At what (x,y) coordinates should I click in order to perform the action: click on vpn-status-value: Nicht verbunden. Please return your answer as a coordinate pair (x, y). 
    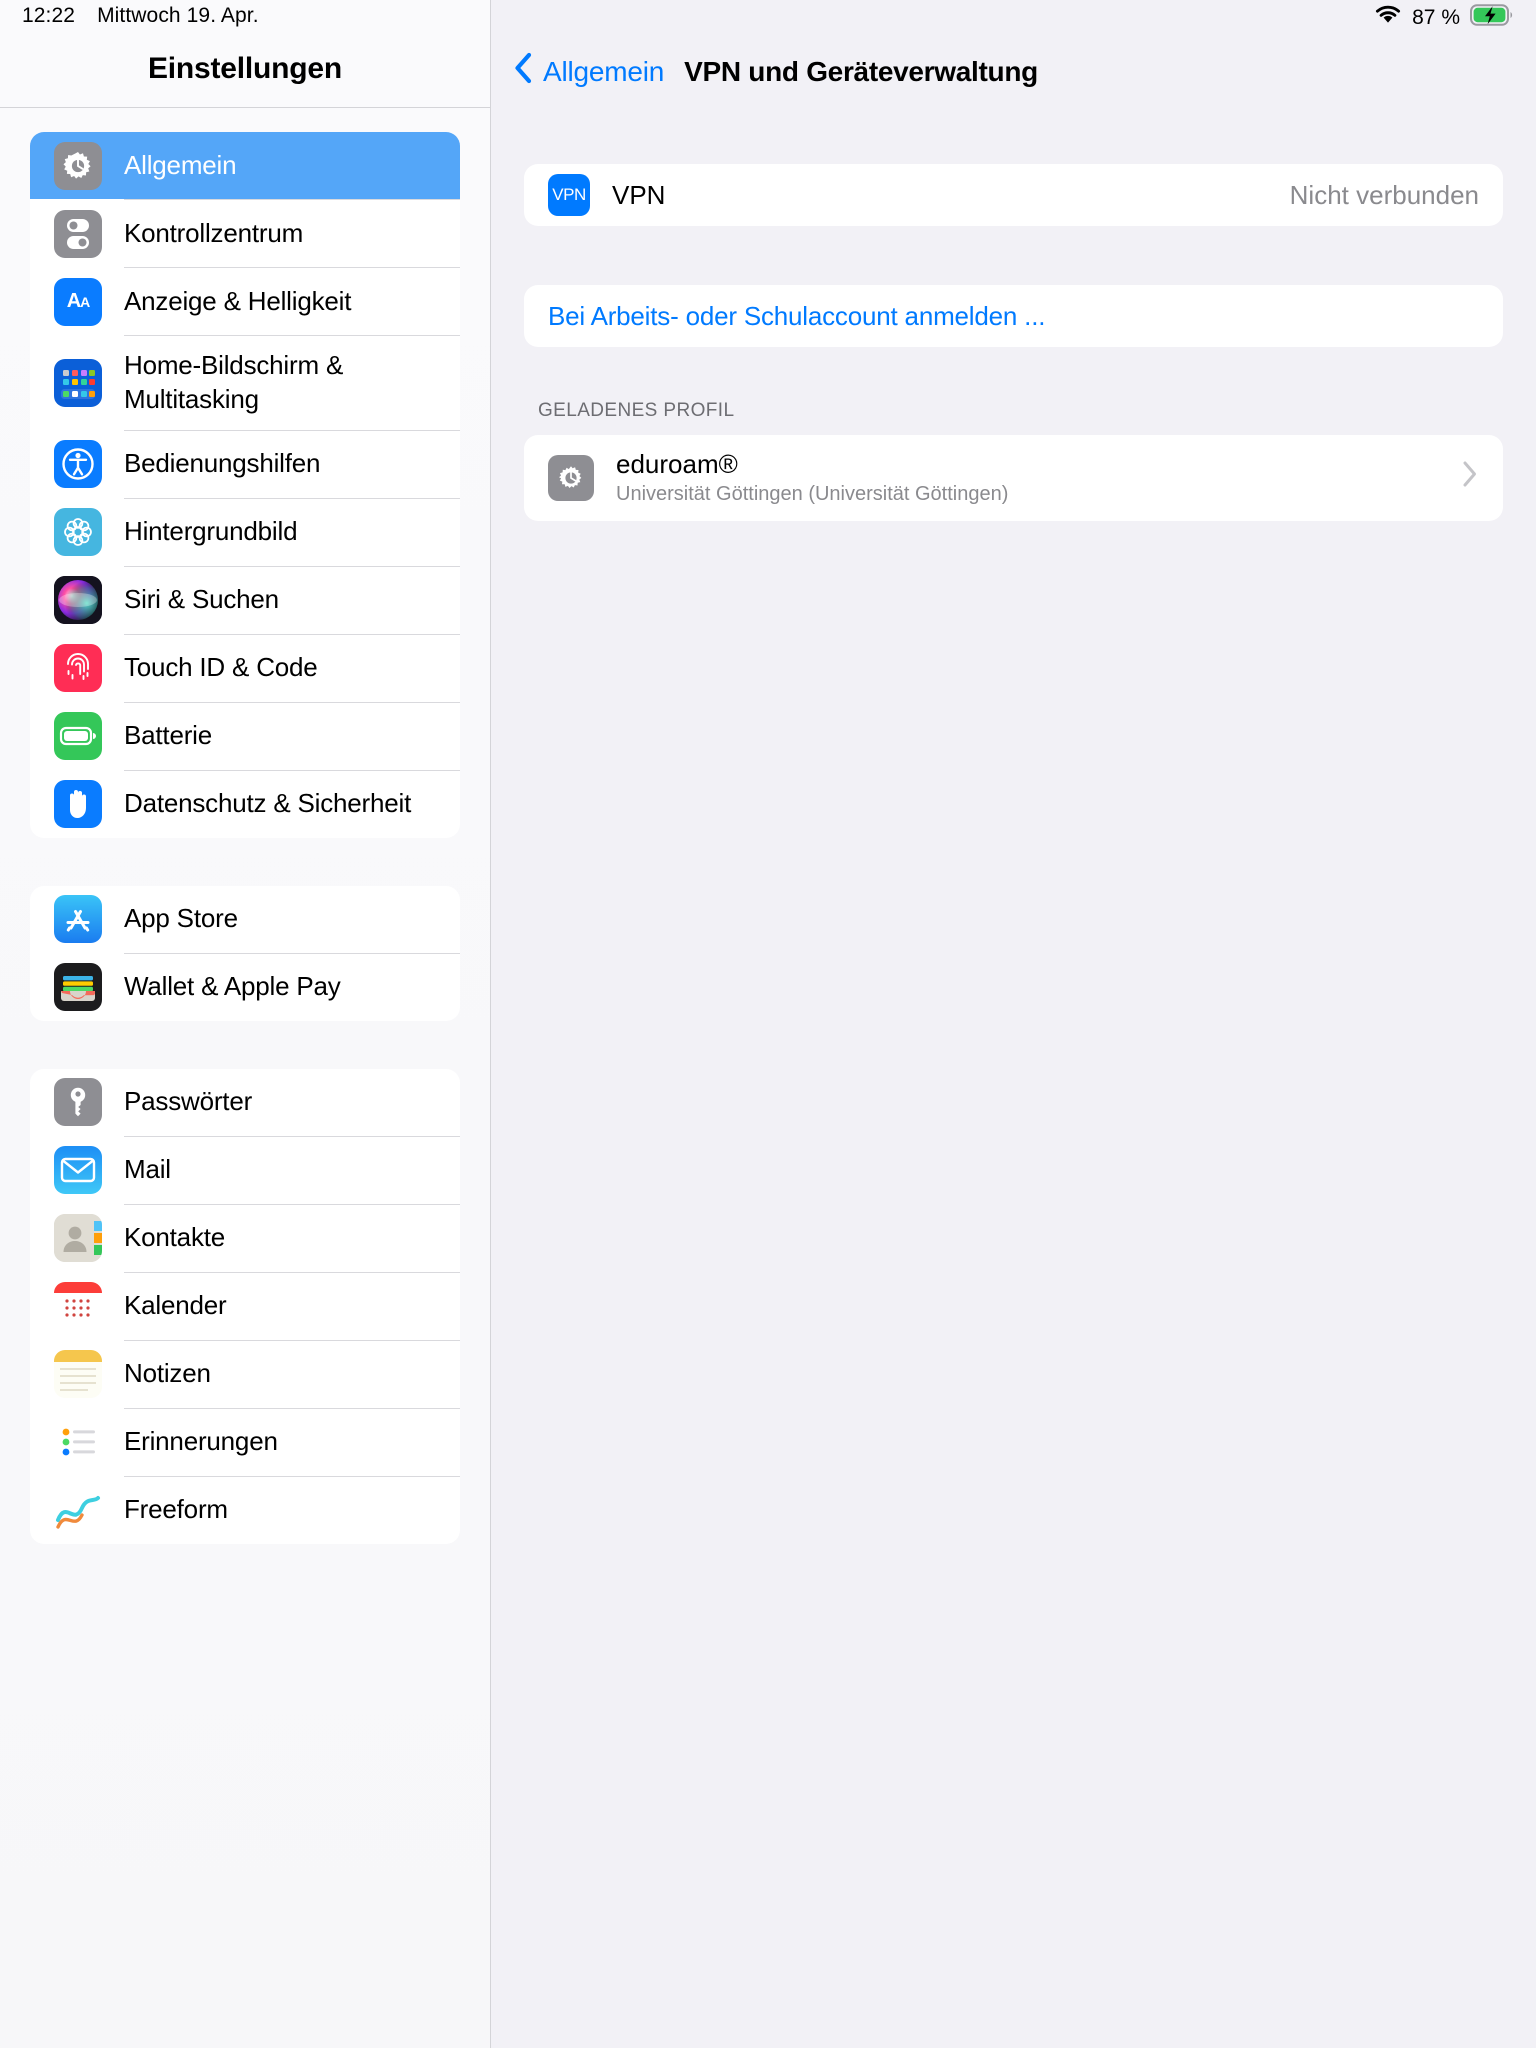
    Looking at the image, I should click on (1384, 194).